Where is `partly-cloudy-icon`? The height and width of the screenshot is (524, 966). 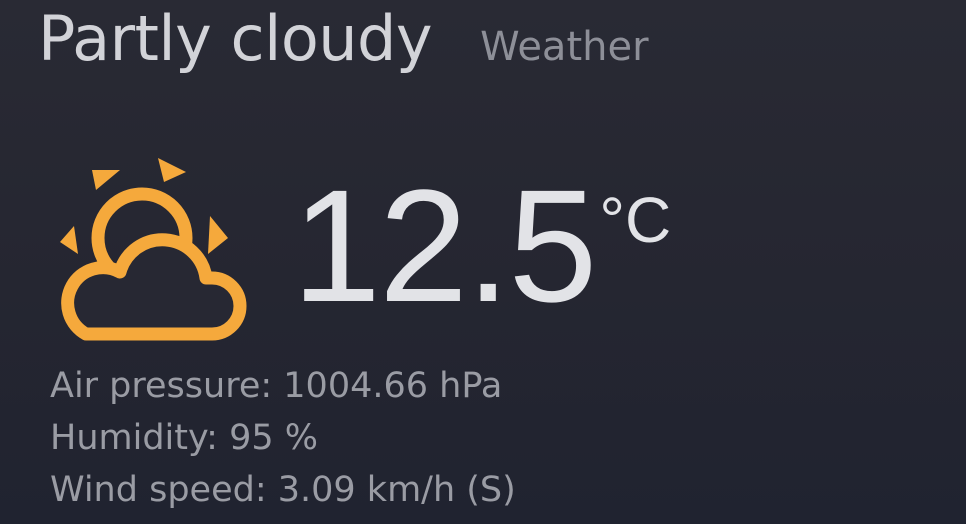 partly-cloudy-icon is located at coordinates (153, 249).